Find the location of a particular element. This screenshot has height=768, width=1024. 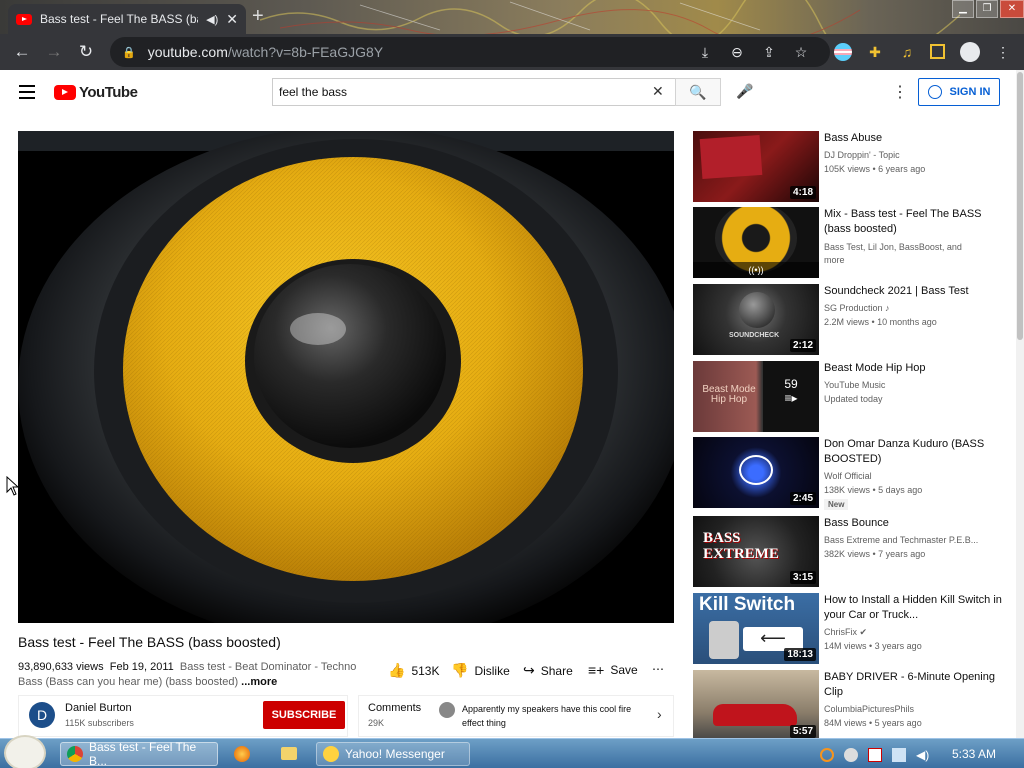

reload-icon: ↻ is located at coordinates (86, 52).